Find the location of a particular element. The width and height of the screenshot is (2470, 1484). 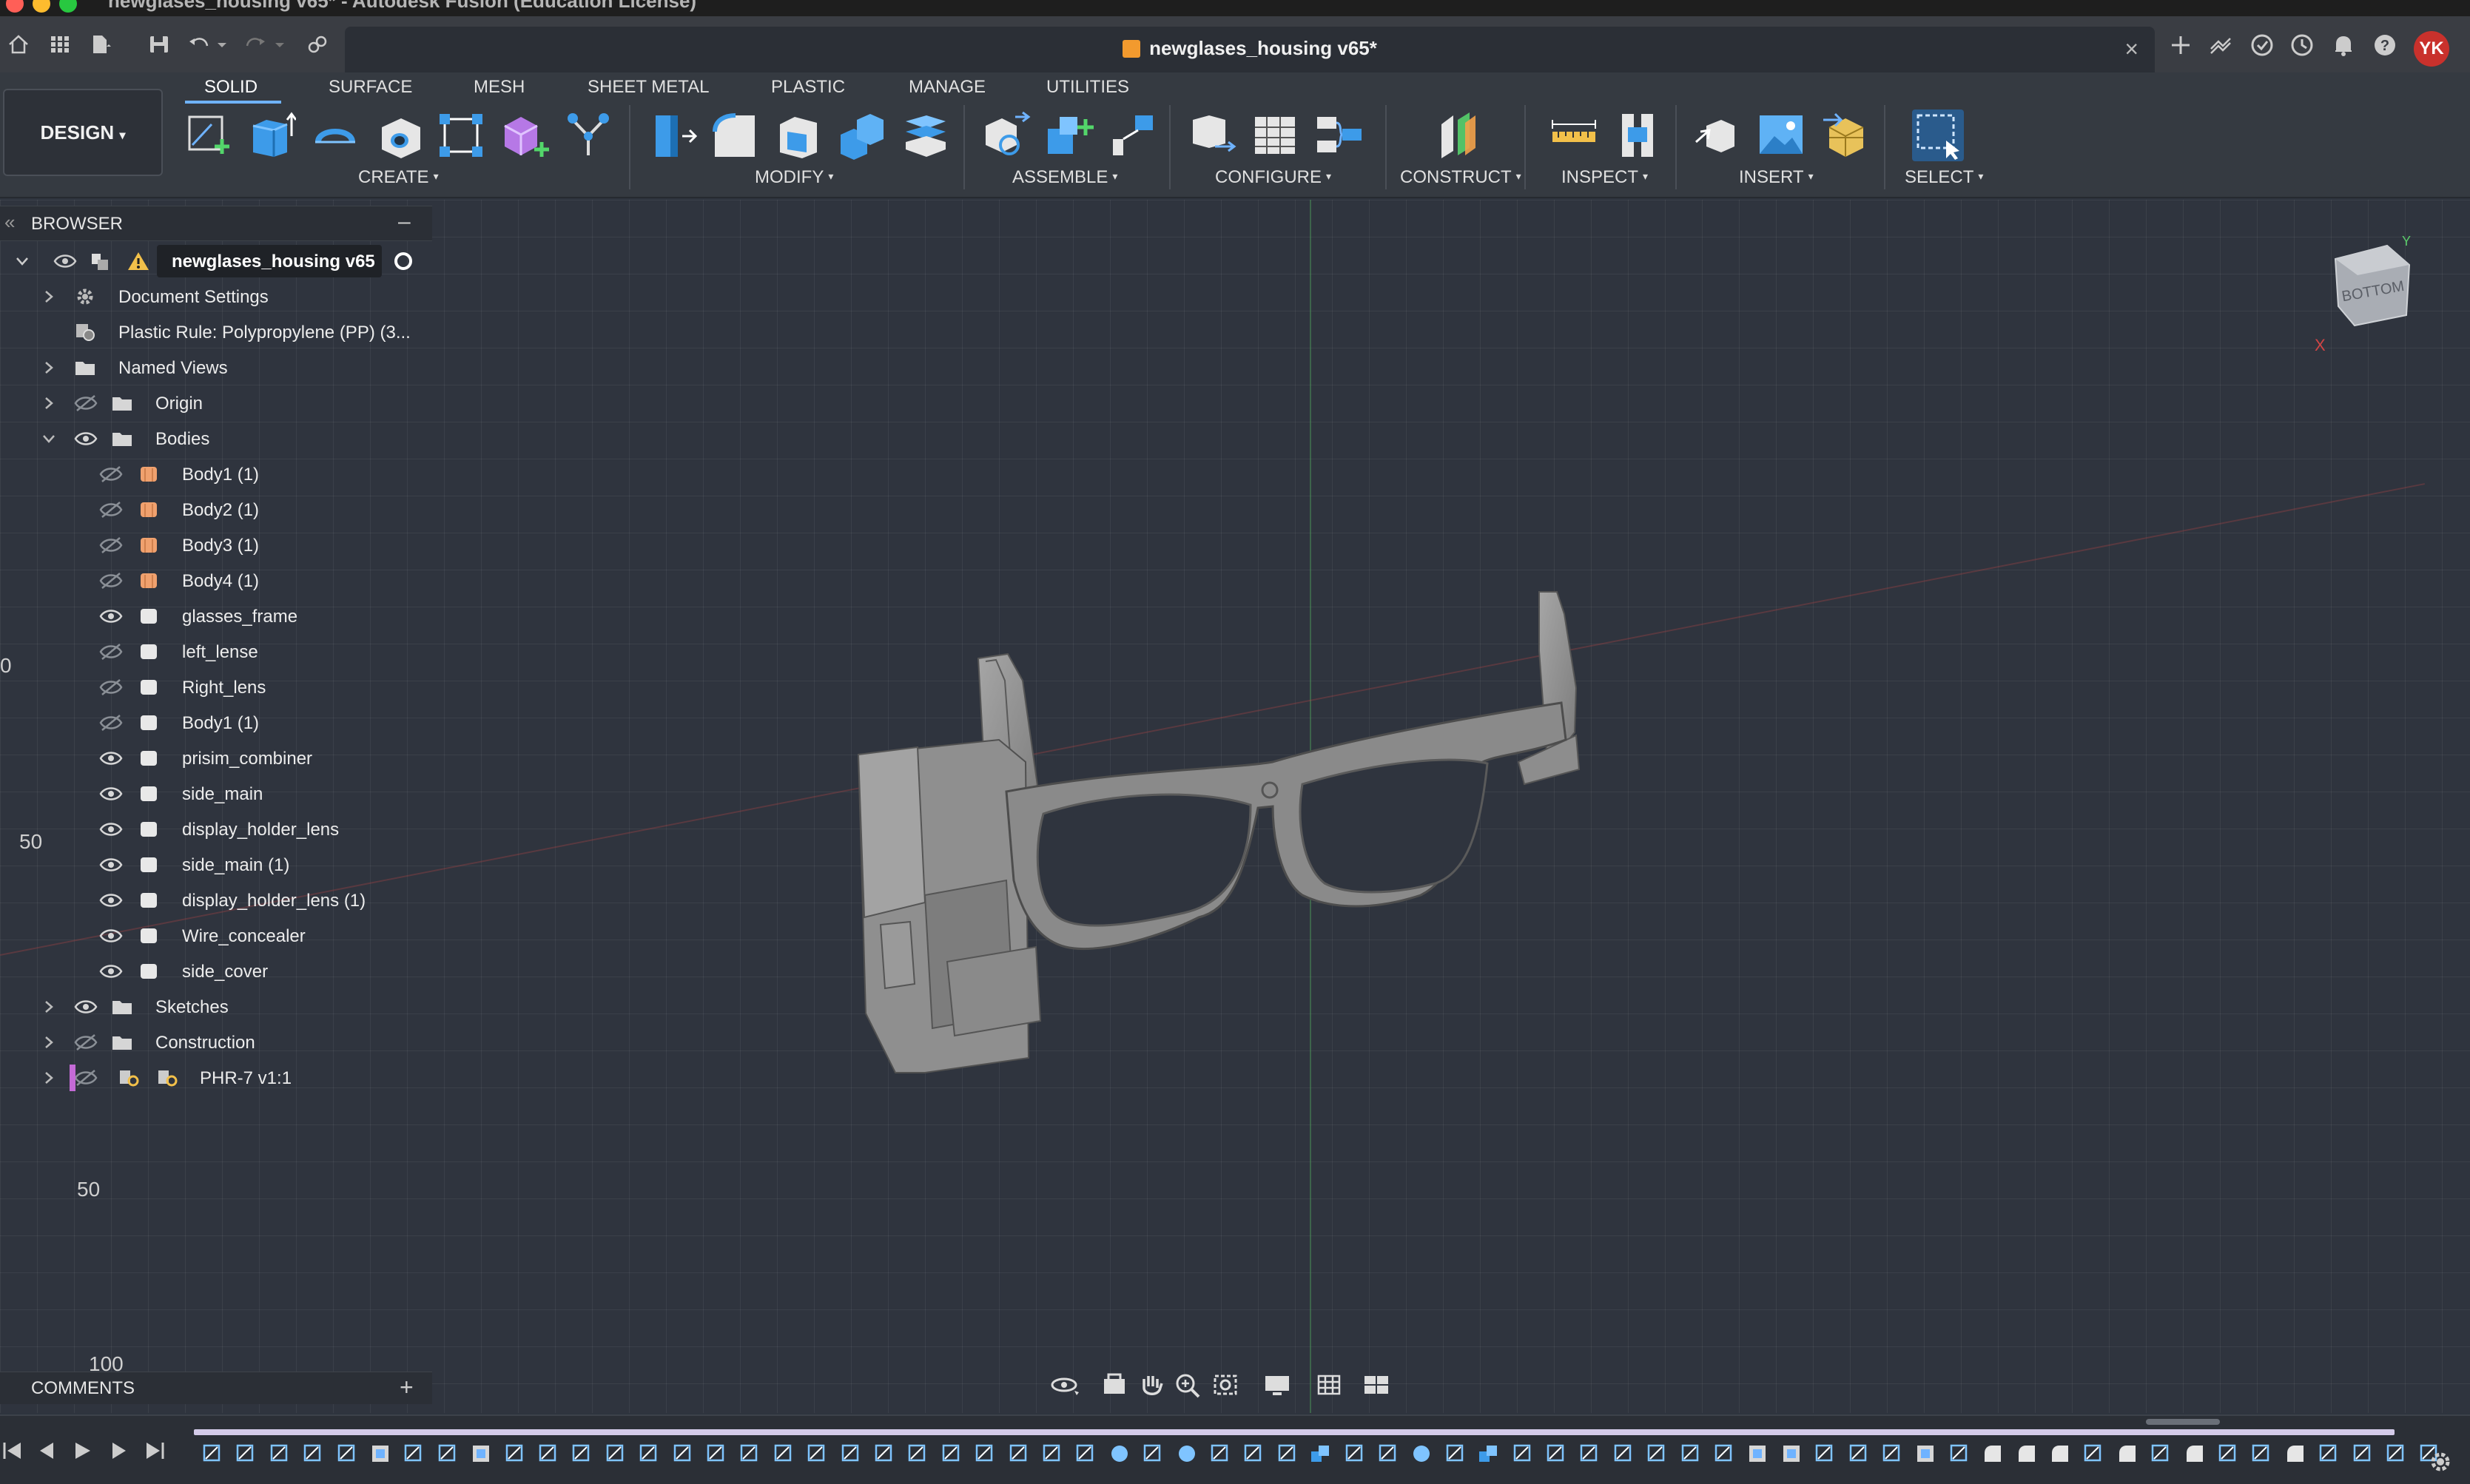

chevron-down-icon is located at coordinates (48, 438).